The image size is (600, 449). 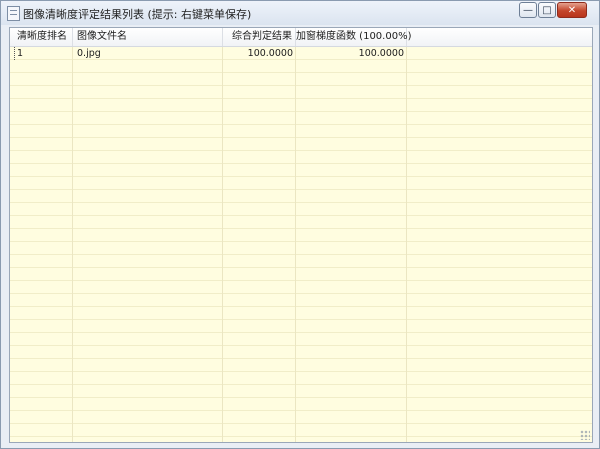 What do you see at coordinates (41, 37) in the screenshot?
I see `column-header-rank: 清晰度排名` at bounding box center [41, 37].